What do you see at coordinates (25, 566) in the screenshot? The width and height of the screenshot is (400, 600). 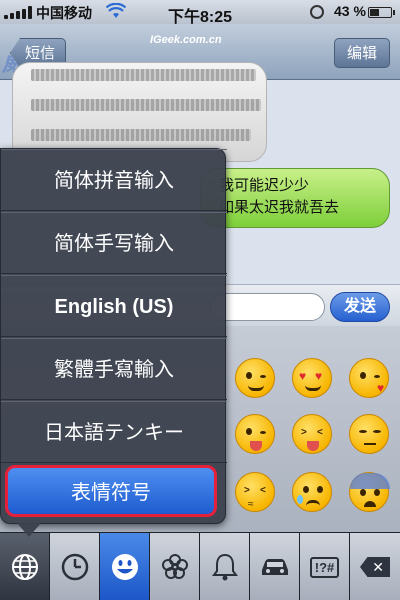 I see `globe-icon` at bounding box center [25, 566].